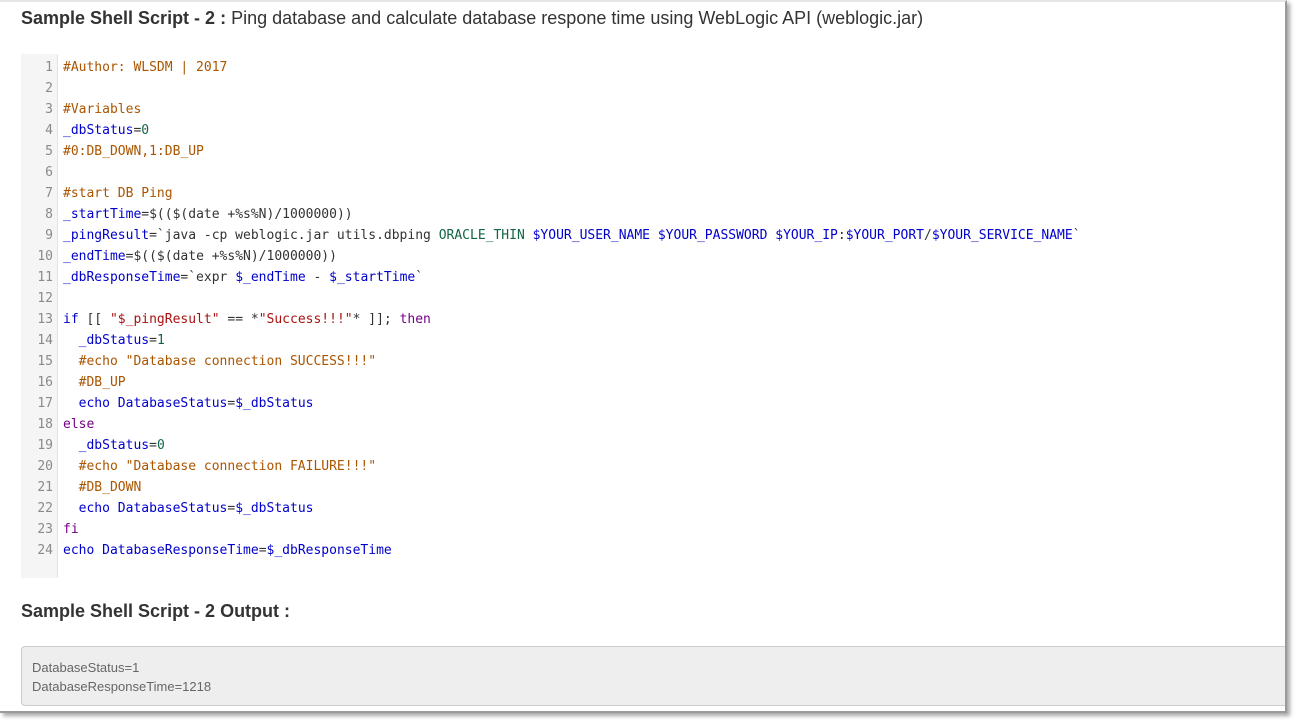  Describe the element at coordinates (294, 235) in the screenshot. I see `code-token: =`java -cp weblogic.jar utils.dbping` at that location.